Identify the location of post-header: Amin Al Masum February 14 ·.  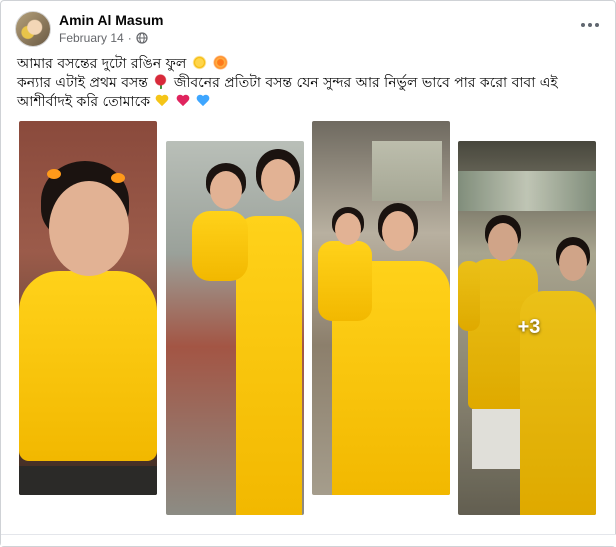
(310, 29).